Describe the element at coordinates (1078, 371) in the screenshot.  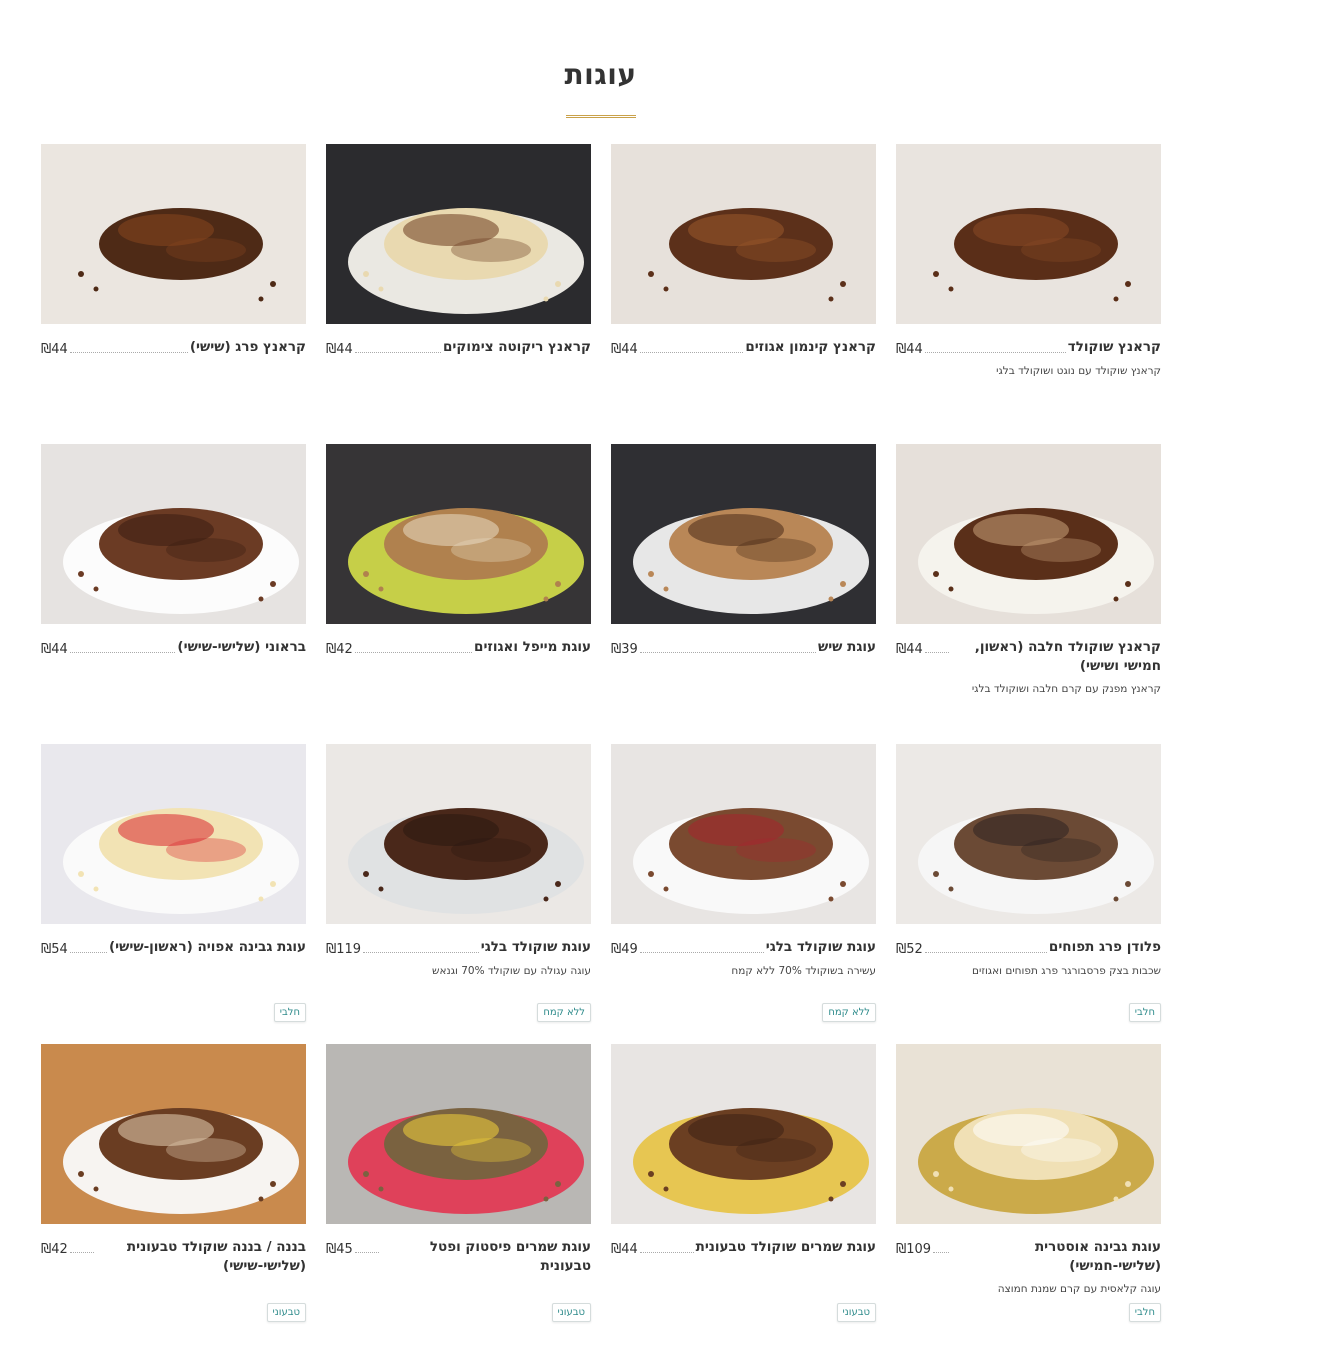
I see `product-description: קראנץ שוקולד עם נוגט ושוקולד בלגי` at that location.